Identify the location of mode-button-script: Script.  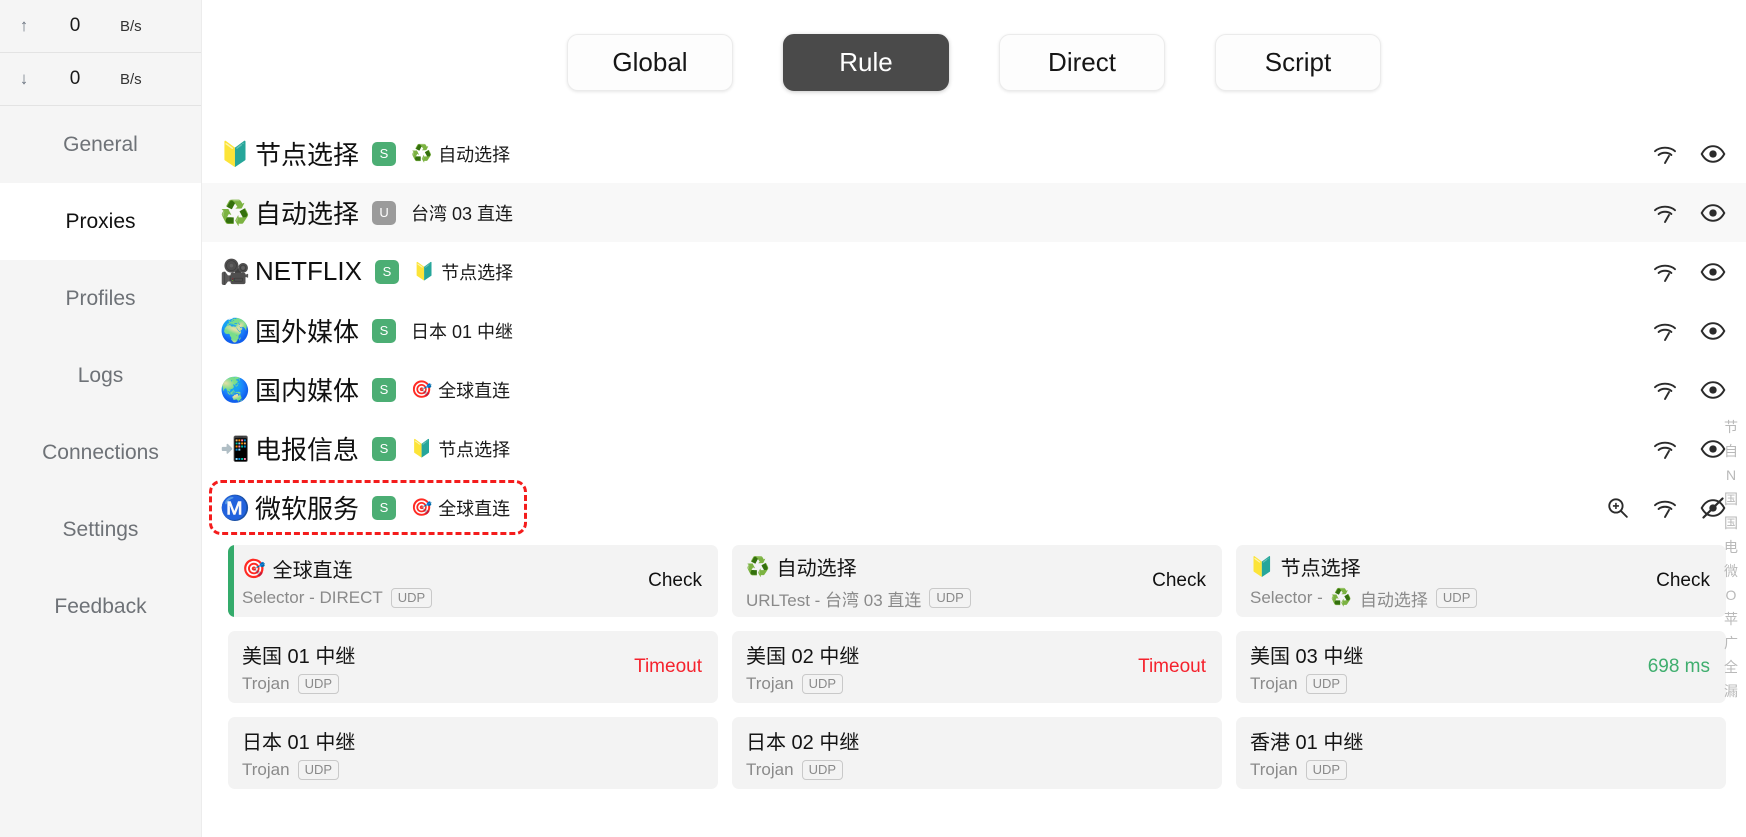
(1298, 62).